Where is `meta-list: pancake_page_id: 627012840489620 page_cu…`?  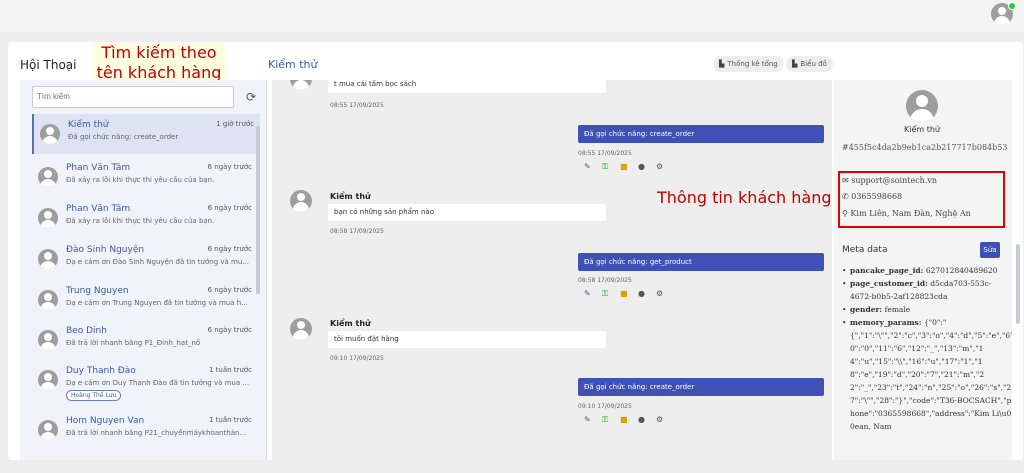
meta-list: pancake_page_id: 627012840489620 page_cu… is located at coordinates (927, 348).